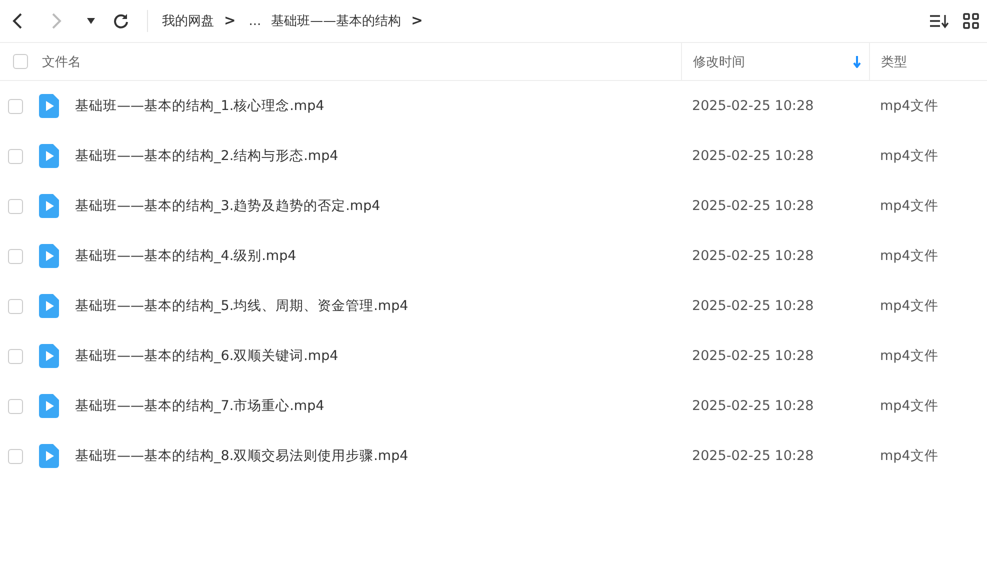 The image size is (987, 568). Describe the element at coordinates (928, 61) in the screenshot. I see `column-header: 类型` at that location.